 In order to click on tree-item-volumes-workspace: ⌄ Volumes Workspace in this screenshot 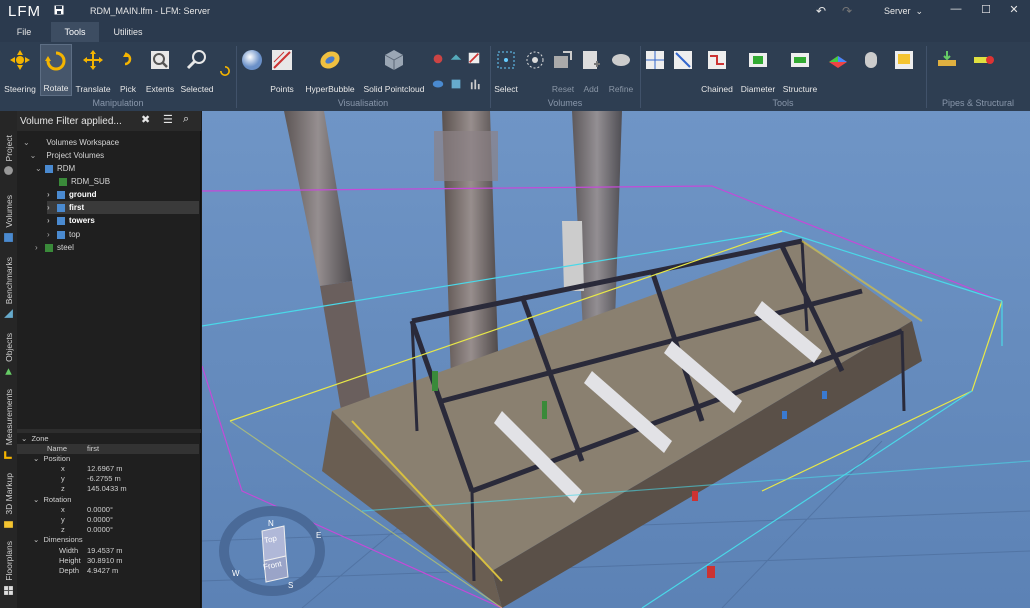, I will do `click(71, 142)`.